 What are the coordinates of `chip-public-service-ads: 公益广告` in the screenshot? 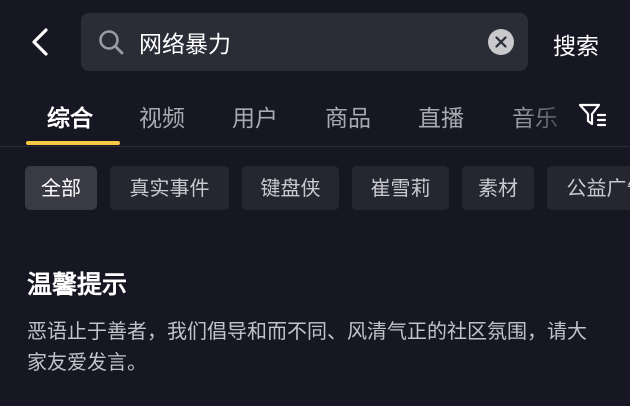 It's located at (588, 188).